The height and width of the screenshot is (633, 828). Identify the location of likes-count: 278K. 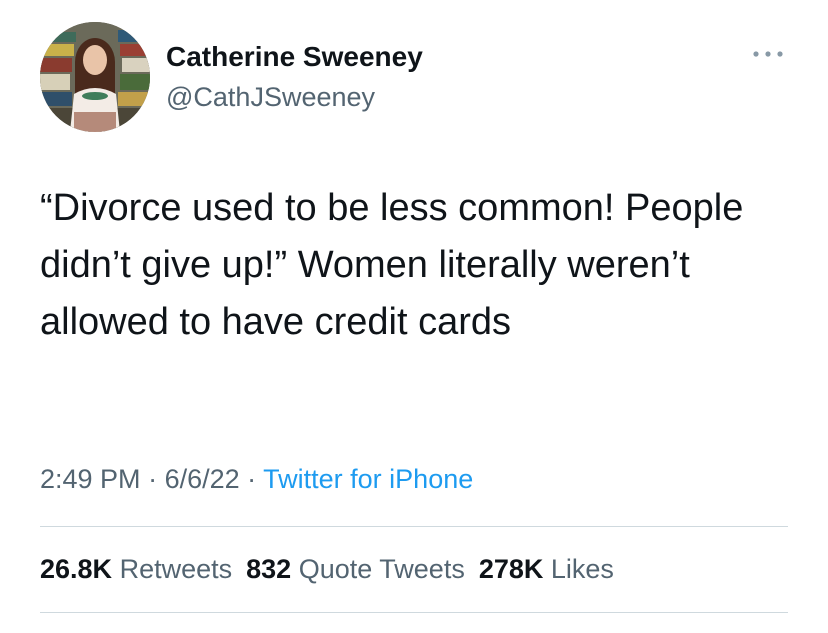
(511, 569).